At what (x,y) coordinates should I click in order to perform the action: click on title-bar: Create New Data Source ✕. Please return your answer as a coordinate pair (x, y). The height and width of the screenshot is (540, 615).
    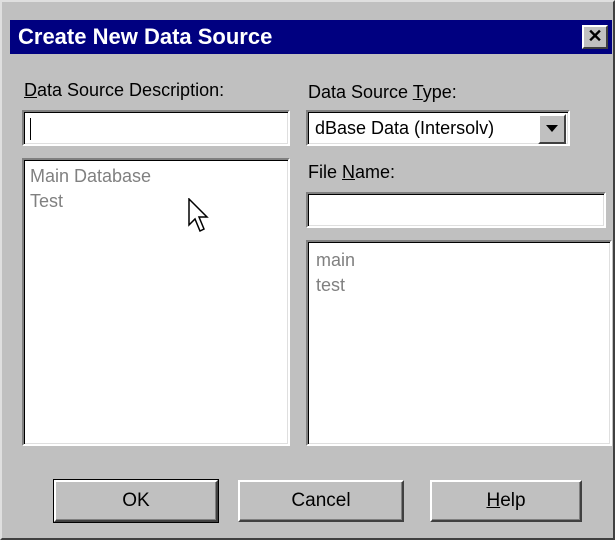
    Looking at the image, I should click on (311, 37).